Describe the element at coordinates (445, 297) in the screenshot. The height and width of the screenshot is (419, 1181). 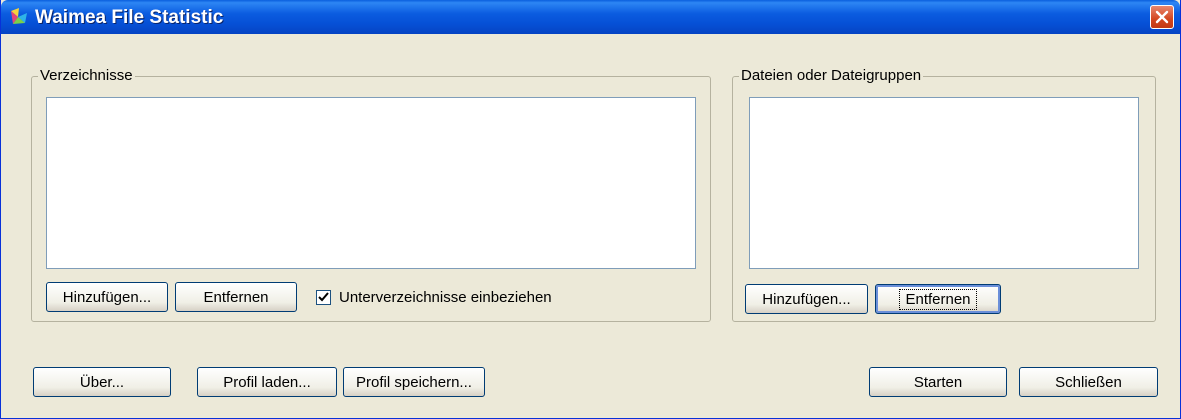
I see `include-subdirectories-label: Unterverzeichnisse einbeziehen` at that location.